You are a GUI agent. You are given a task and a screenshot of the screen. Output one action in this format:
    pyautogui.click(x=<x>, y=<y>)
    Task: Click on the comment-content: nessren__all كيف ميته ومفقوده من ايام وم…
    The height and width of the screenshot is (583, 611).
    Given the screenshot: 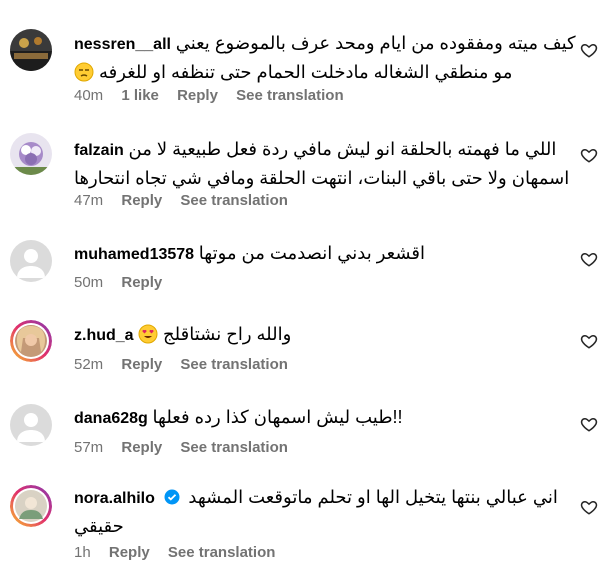 What is the action you would take?
    pyautogui.click(x=325, y=58)
    